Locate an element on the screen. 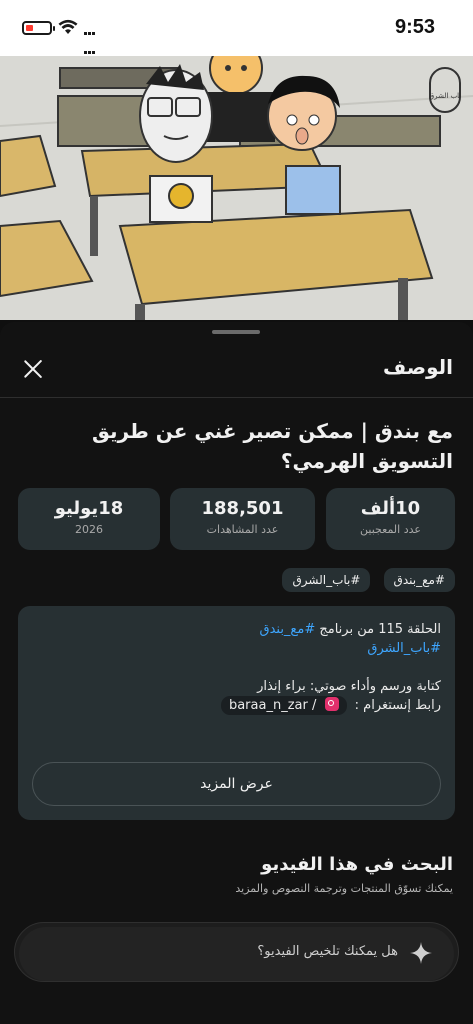 This screenshot has width=473, height=1024. views-stat: 188,501 عدد المشاهدات is located at coordinates (242, 519).